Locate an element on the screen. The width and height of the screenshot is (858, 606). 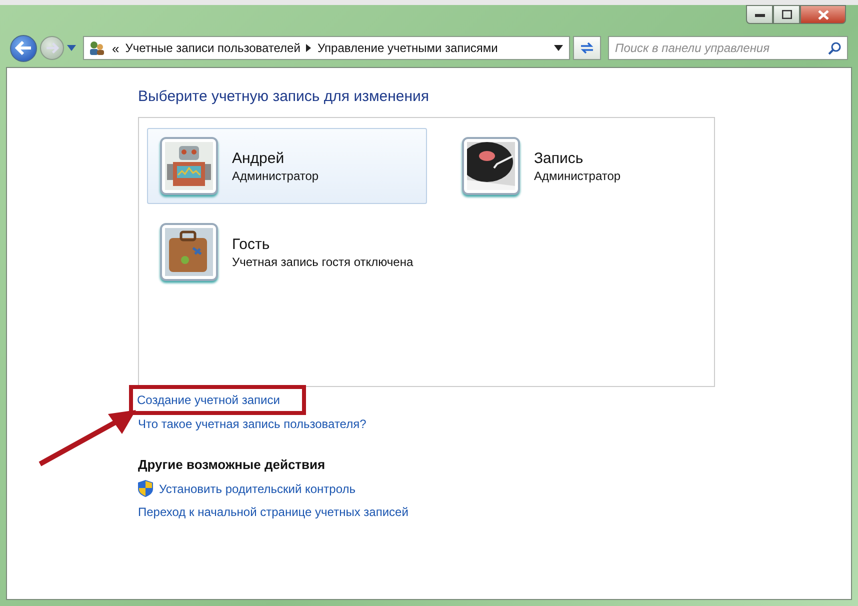
action-link: Установить родительский контроль is located at coordinates (257, 489).